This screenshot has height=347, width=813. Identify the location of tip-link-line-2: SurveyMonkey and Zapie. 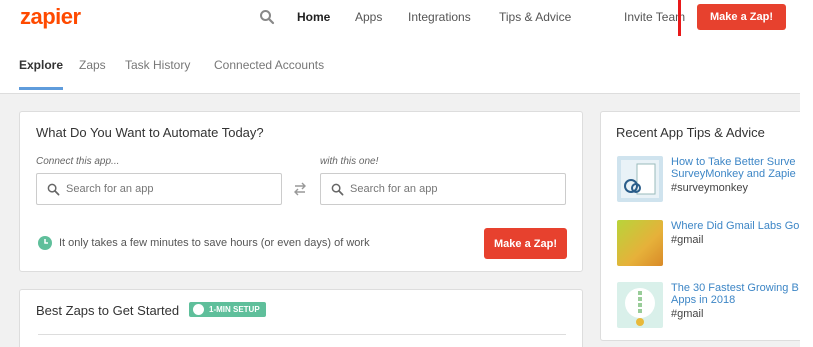
(733, 174).